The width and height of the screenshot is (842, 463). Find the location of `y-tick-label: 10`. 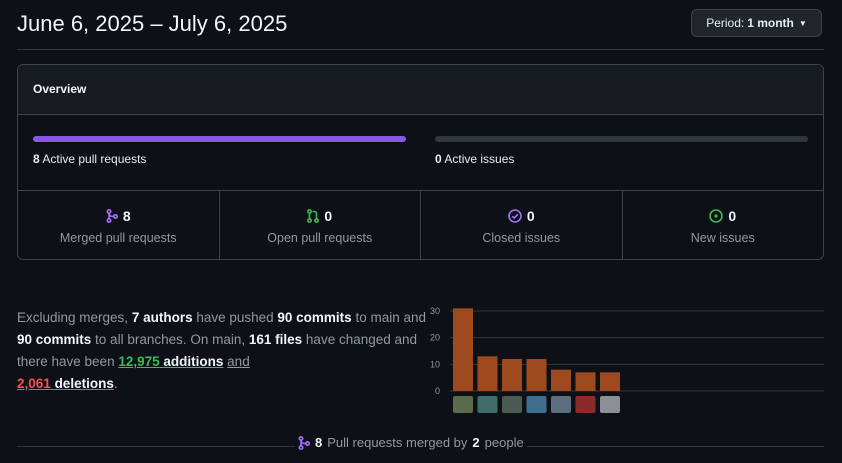

y-tick-label: 10 is located at coordinates (435, 364).